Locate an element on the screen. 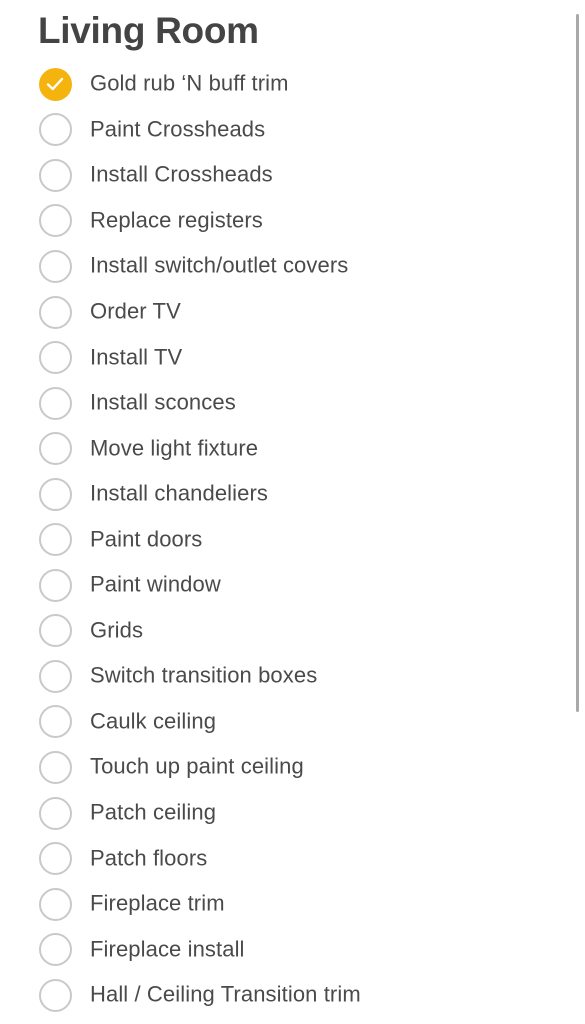 The width and height of the screenshot is (585, 1024). task-item: Patch floors is located at coordinates (292, 859).